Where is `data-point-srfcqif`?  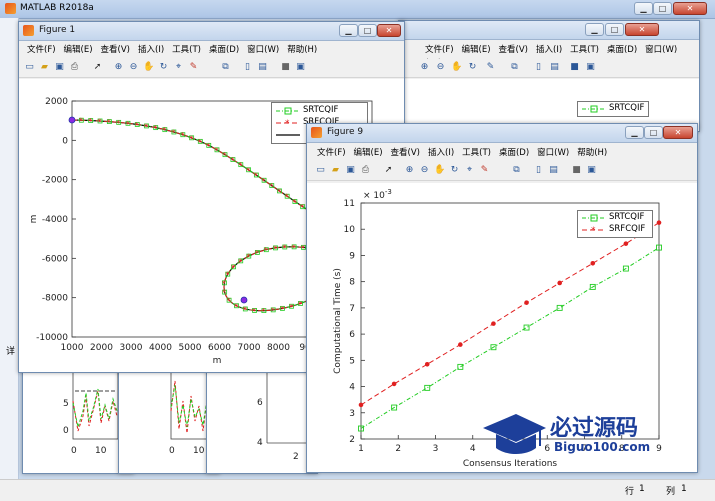 data-point-srfcqif is located at coordinates (626, 243).